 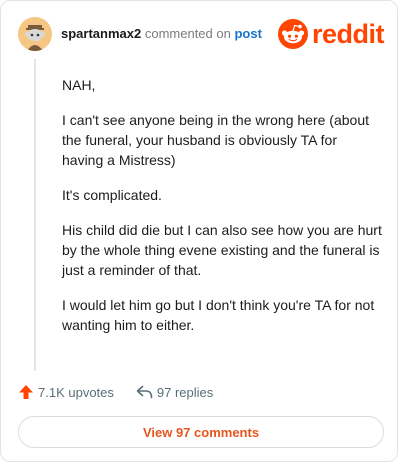 I want to click on commented-on-text: commented on, so click(x=187, y=33).